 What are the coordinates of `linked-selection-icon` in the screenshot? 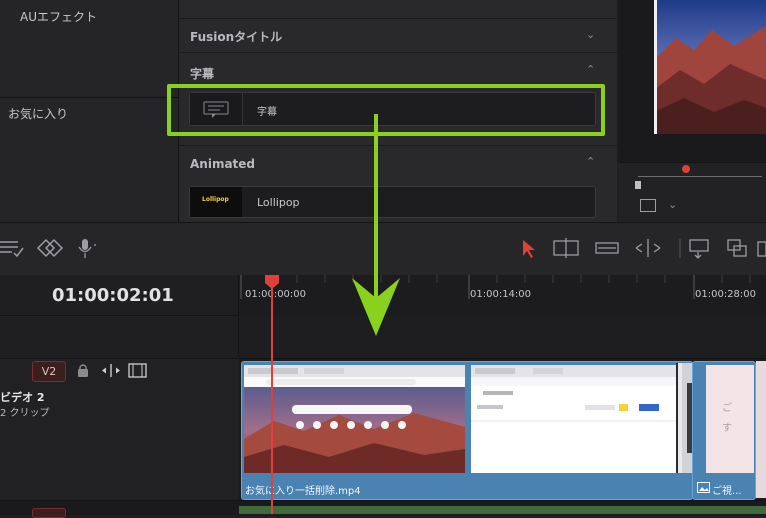 It's located at (50, 248).